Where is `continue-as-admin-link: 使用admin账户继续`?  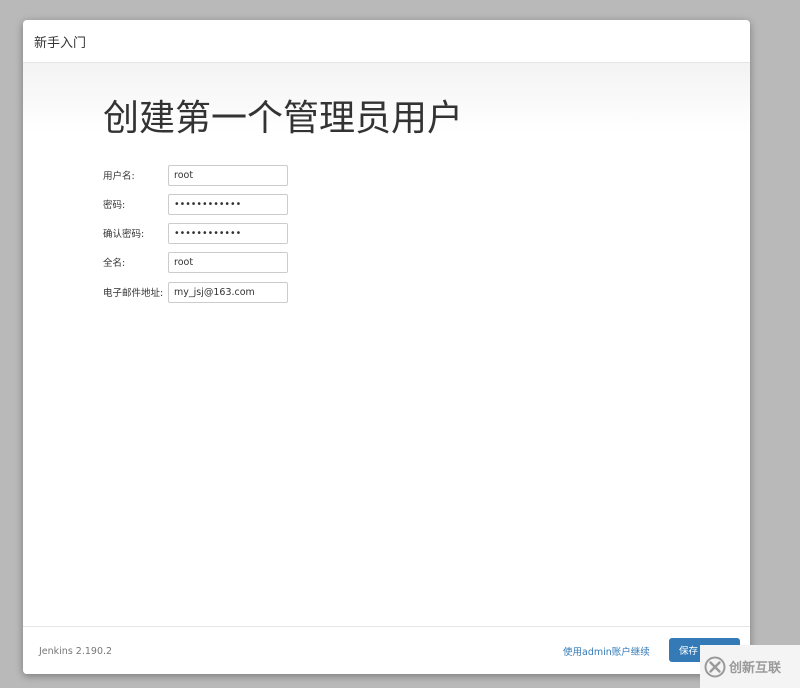 continue-as-admin-link: 使用admin账户继续 is located at coordinates (606, 651).